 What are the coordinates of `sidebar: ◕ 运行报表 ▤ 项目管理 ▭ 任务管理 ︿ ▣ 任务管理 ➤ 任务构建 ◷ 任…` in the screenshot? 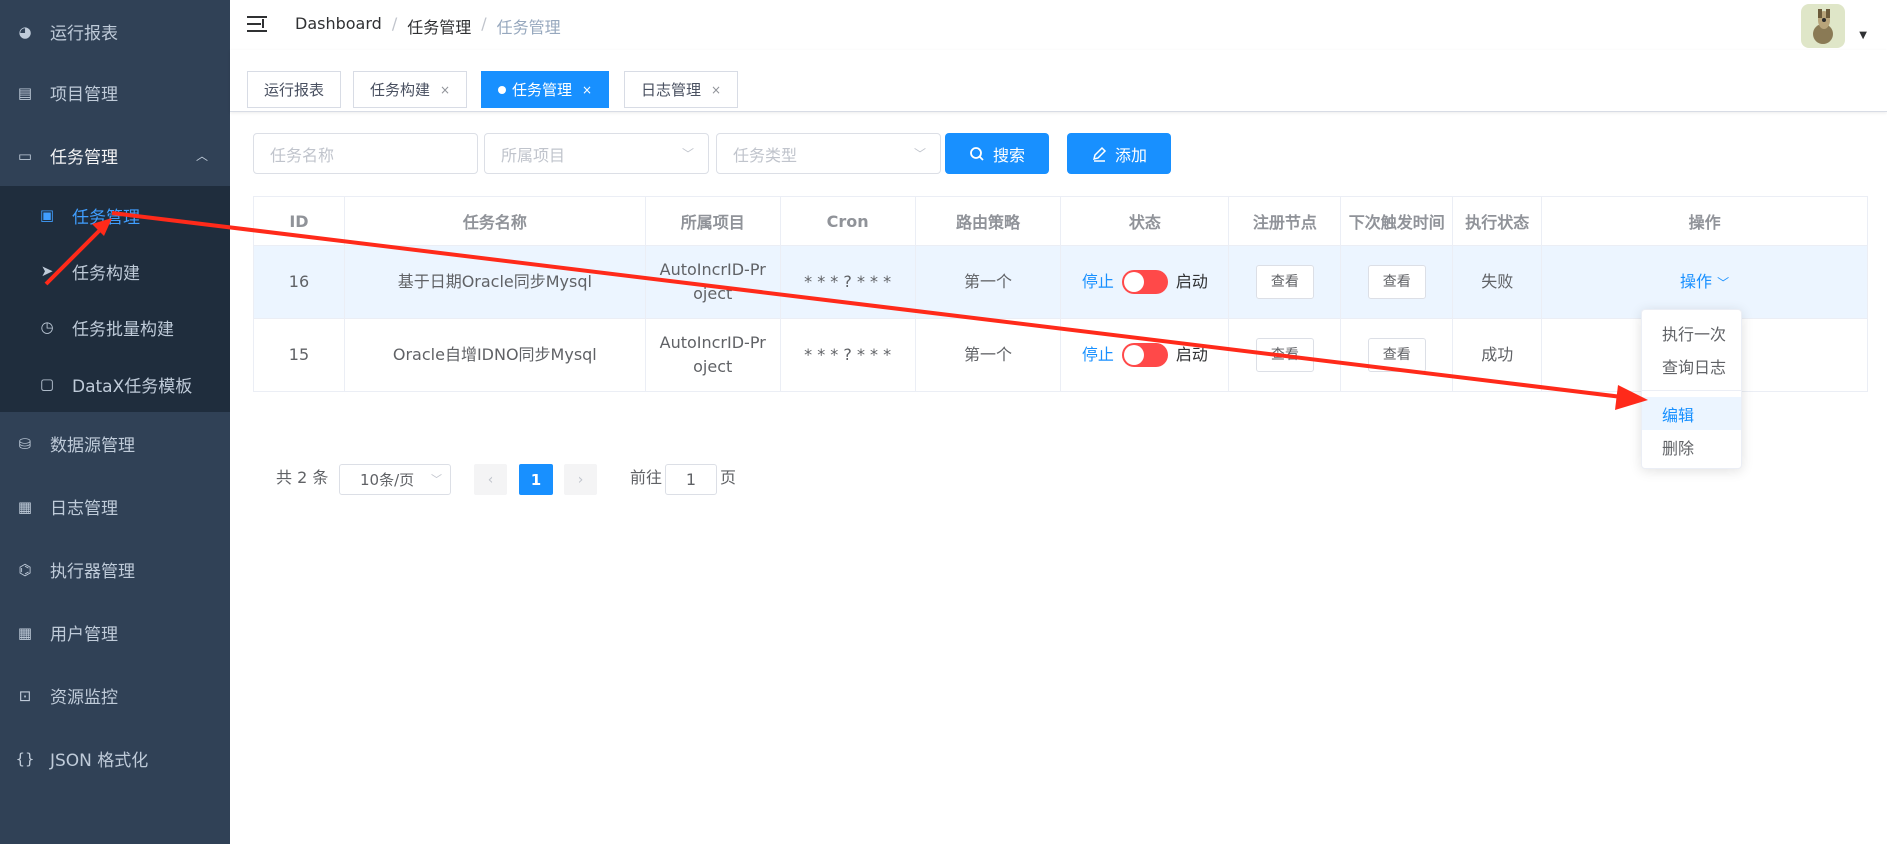 It's located at (115, 422).